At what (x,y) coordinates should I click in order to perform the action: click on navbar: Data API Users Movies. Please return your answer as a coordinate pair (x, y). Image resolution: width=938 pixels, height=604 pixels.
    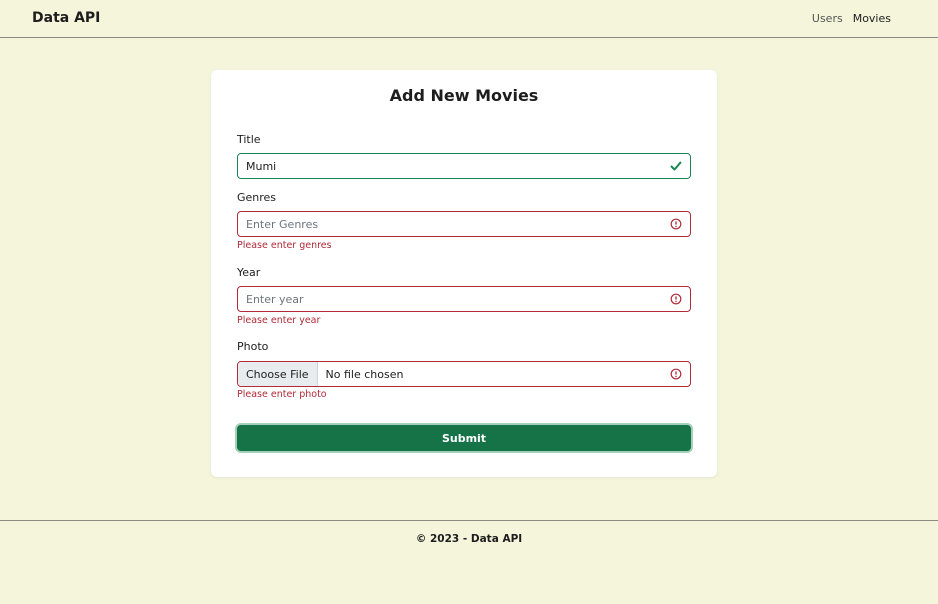
    Looking at the image, I should click on (469, 19).